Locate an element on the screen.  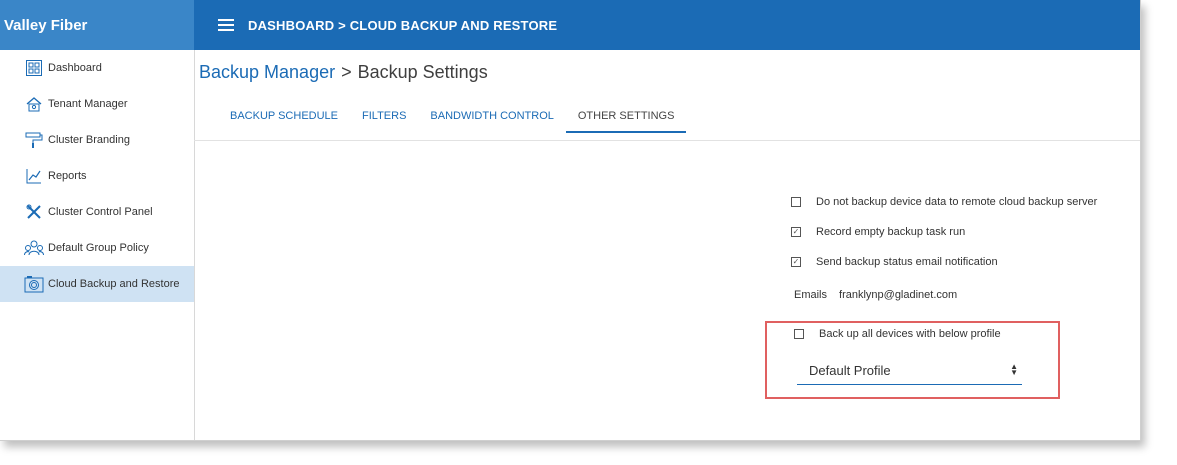
backup-all-devices-label: Back up all devices with below profile is located at coordinates (910, 334).